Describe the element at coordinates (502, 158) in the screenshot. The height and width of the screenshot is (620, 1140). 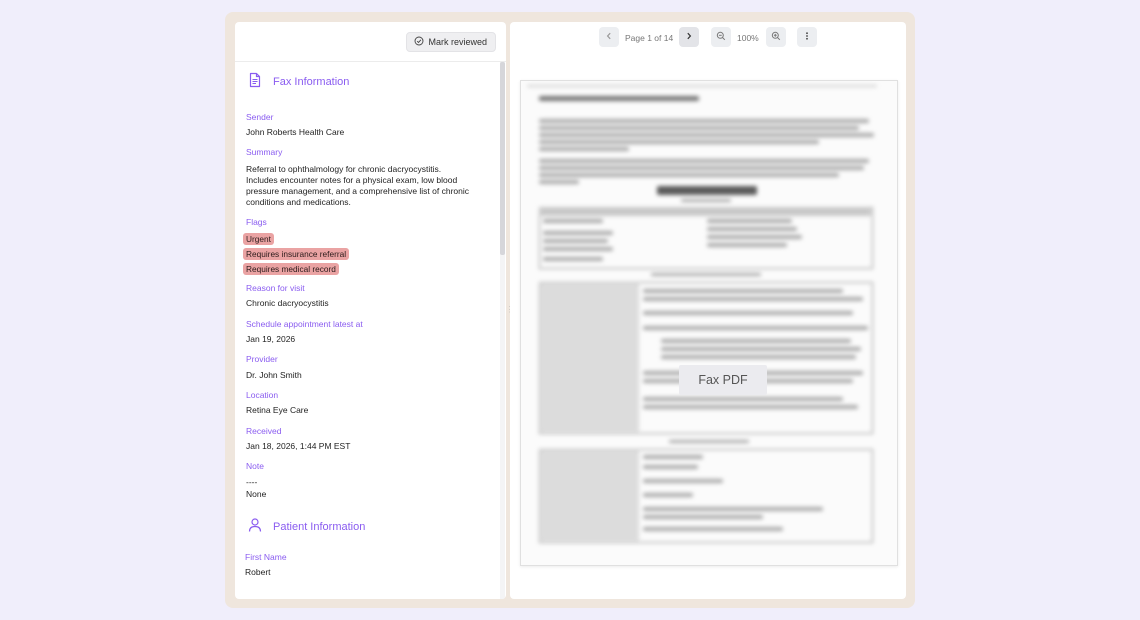
I see `scrollbar-thumb` at that location.